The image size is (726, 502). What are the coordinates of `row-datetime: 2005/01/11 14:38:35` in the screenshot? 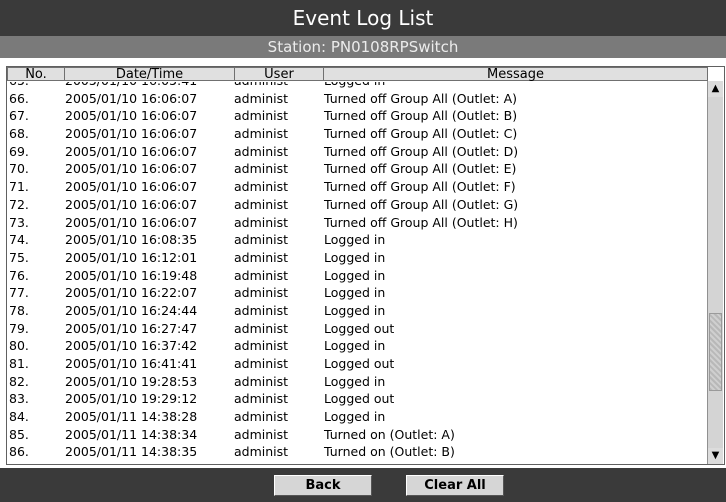 It's located at (131, 452).